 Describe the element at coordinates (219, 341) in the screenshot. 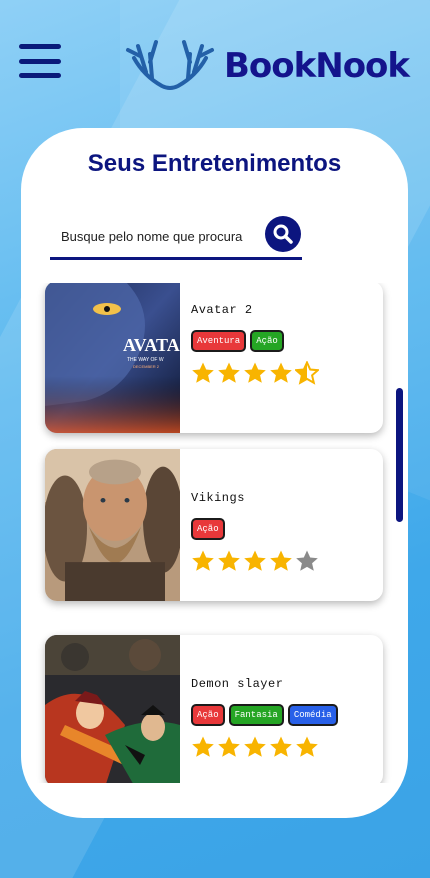

I see `tag-badge: Aventura` at that location.